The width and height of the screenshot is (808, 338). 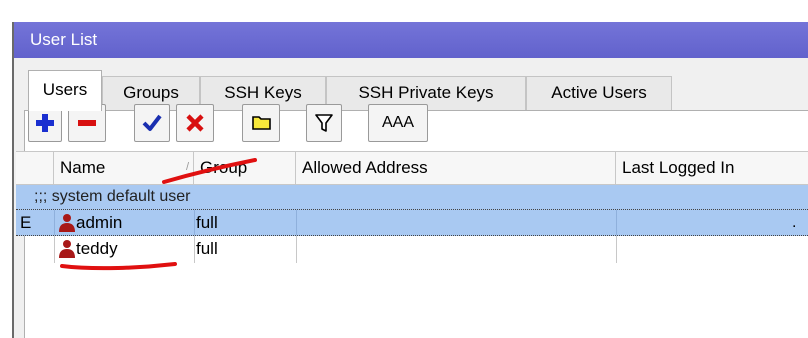 What do you see at coordinates (294, 5) in the screenshot?
I see `caption-text` at bounding box center [294, 5].